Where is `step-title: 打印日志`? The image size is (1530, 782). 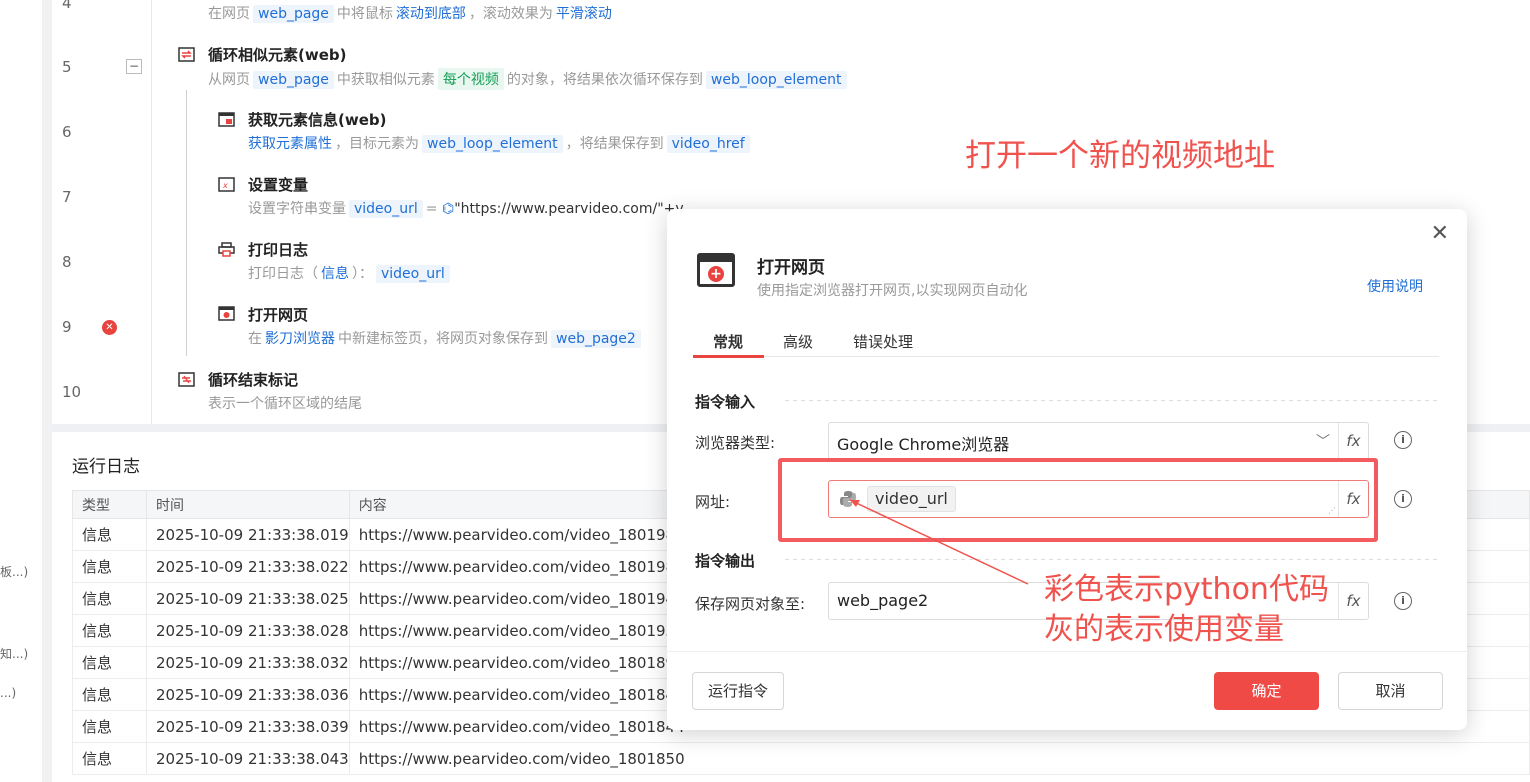 step-title: 打印日志 is located at coordinates (278, 249).